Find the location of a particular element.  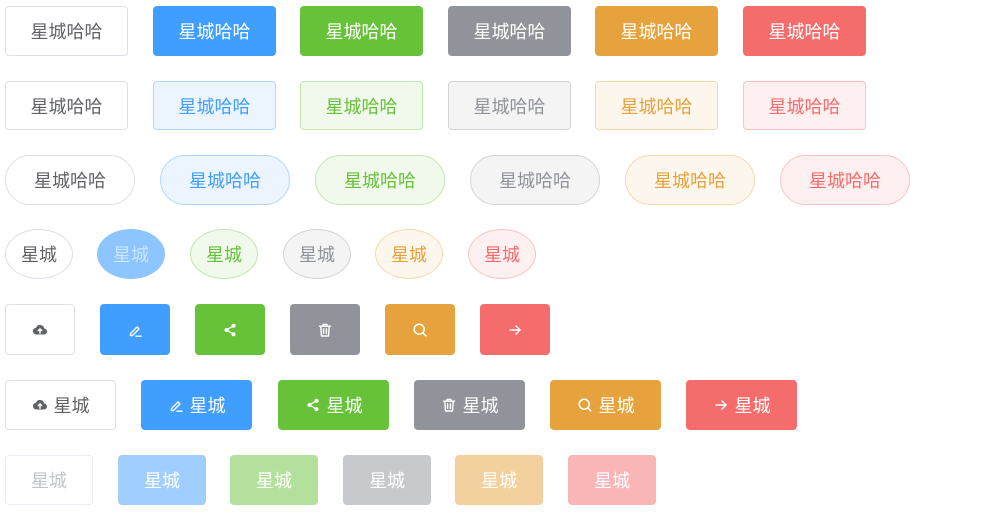

info-circle-button: 星城 is located at coordinates (317, 254).